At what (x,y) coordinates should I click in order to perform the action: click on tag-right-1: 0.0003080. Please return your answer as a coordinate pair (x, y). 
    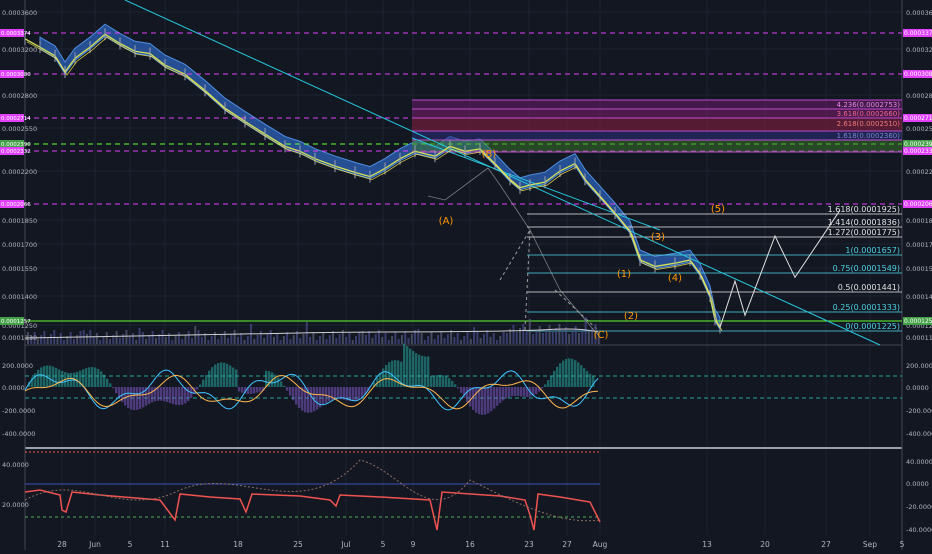
    Looking at the image, I should click on (918, 74).